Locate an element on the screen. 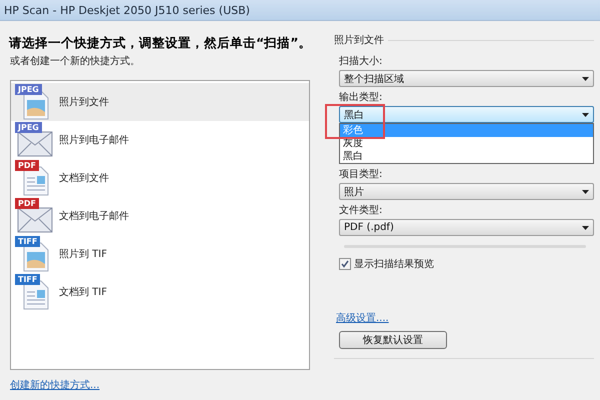 This screenshot has height=400, width=600. shortcut-label: 文档到文件 is located at coordinates (84, 178).